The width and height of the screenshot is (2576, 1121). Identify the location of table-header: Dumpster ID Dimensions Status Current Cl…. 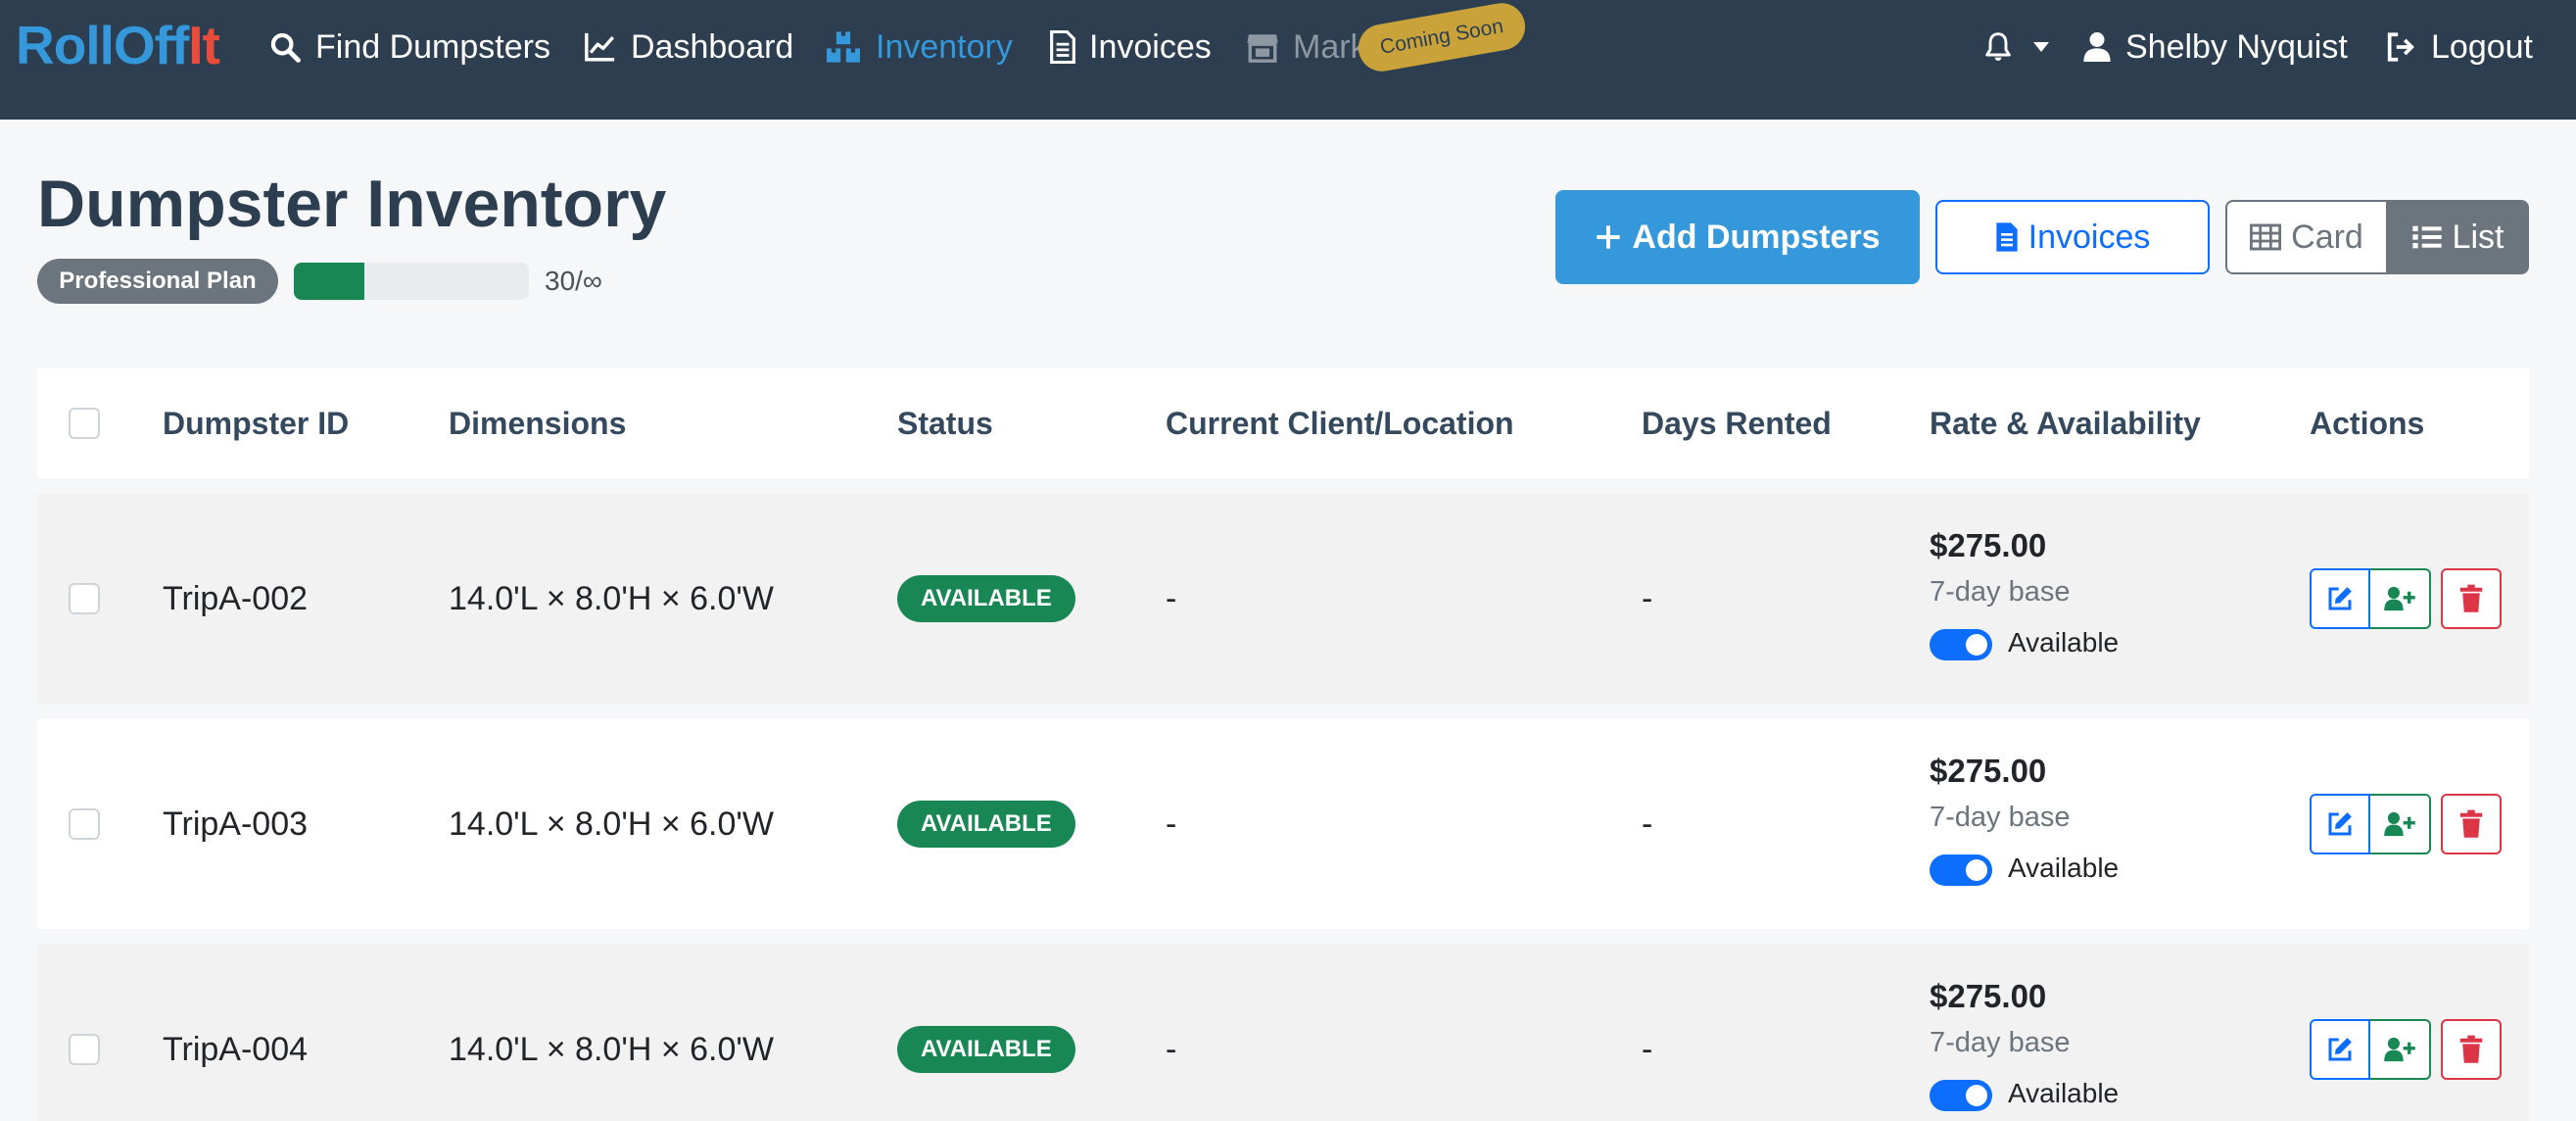
(1283, 423).